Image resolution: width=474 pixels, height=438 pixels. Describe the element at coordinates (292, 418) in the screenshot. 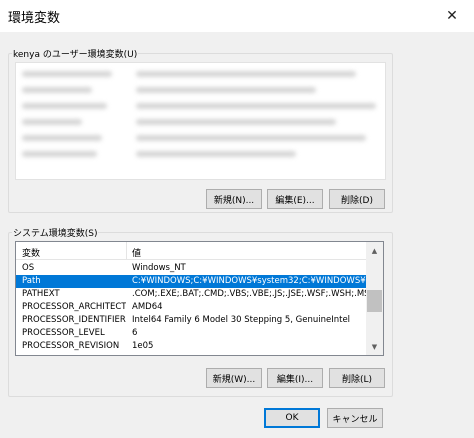

I see `ok-button: OK` at that location.